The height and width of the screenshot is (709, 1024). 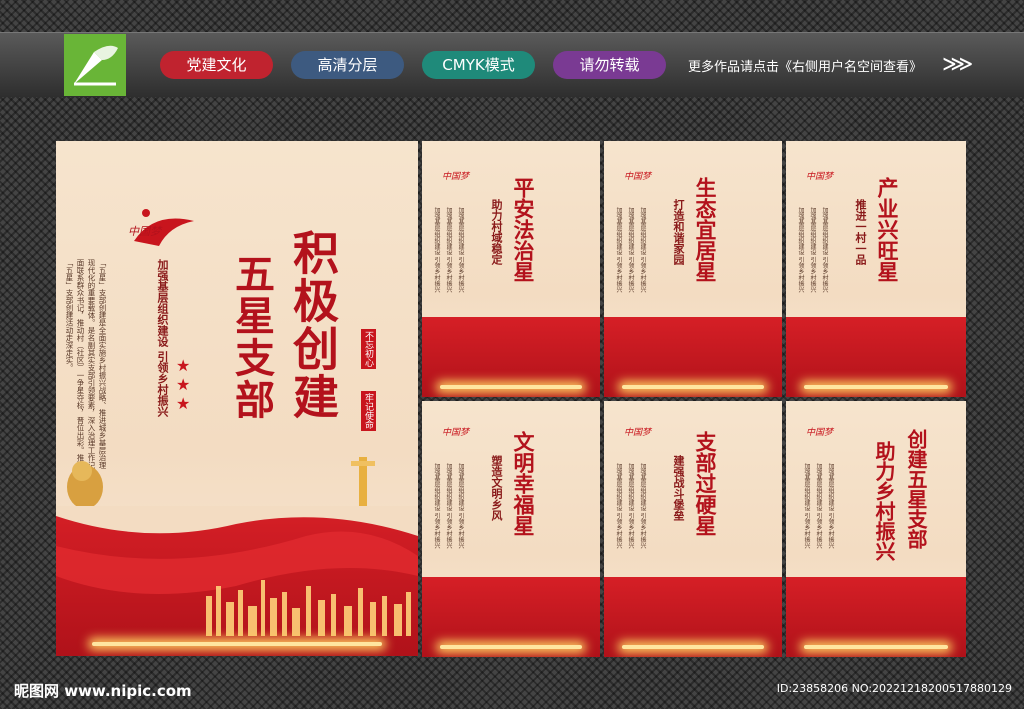 What do you see at coordinates (313, 325) in the screenshot?
I see `main-title-right: 积极创建` at bounding box center [313, 325].